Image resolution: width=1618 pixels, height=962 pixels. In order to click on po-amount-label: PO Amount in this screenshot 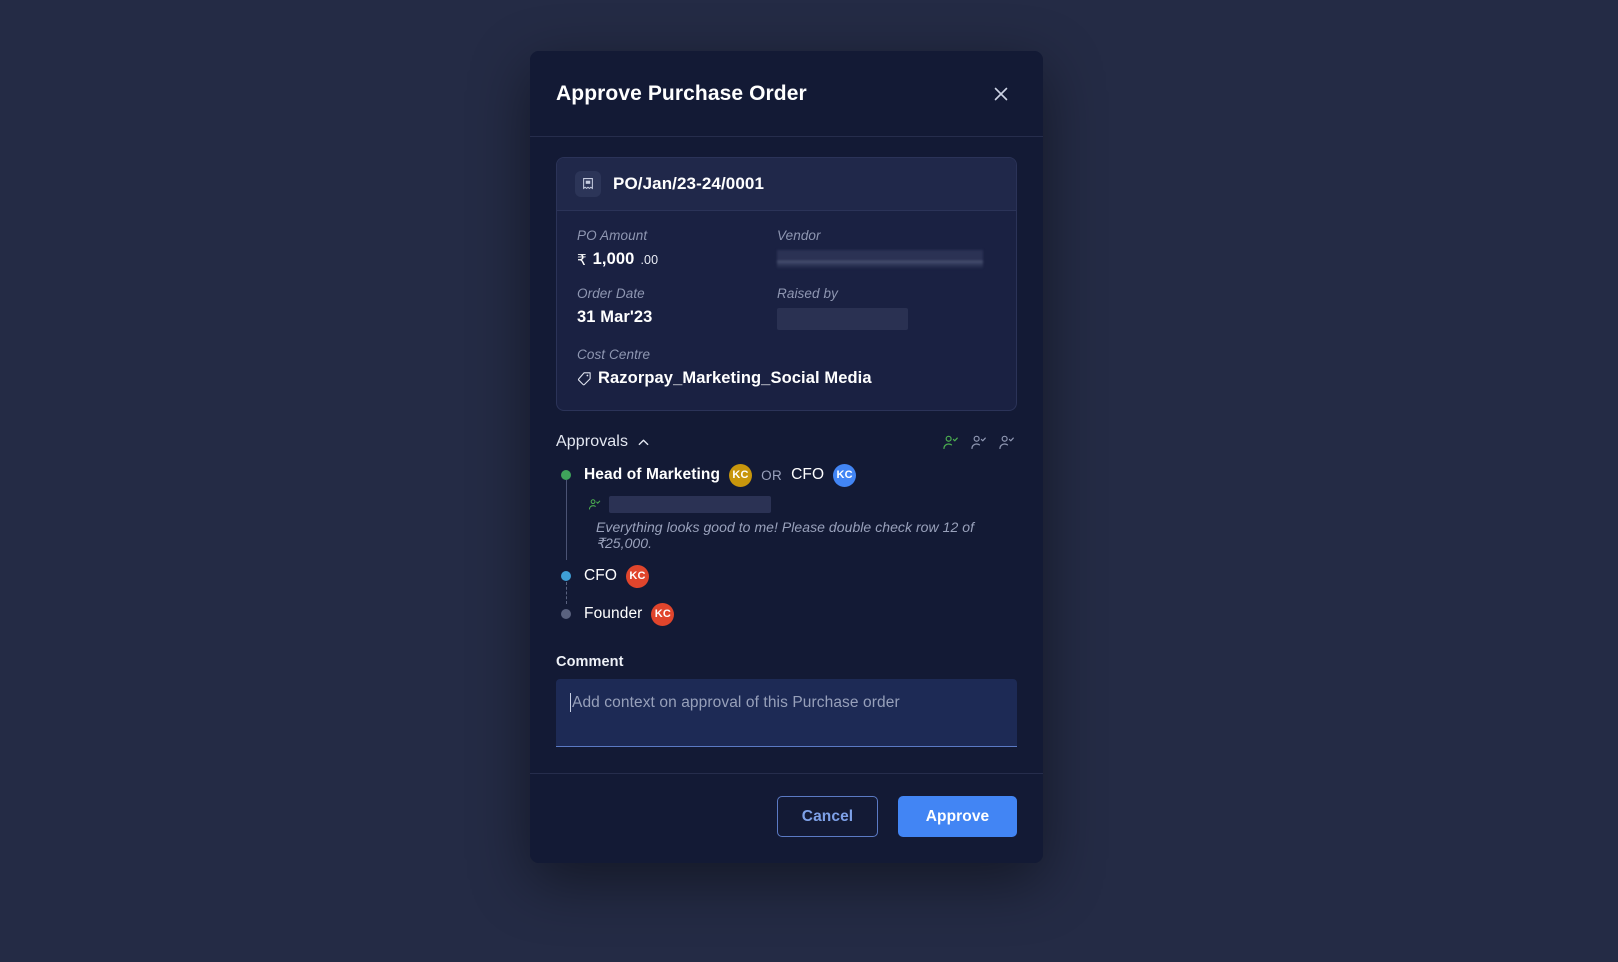, I will do `click(612, 235)`.